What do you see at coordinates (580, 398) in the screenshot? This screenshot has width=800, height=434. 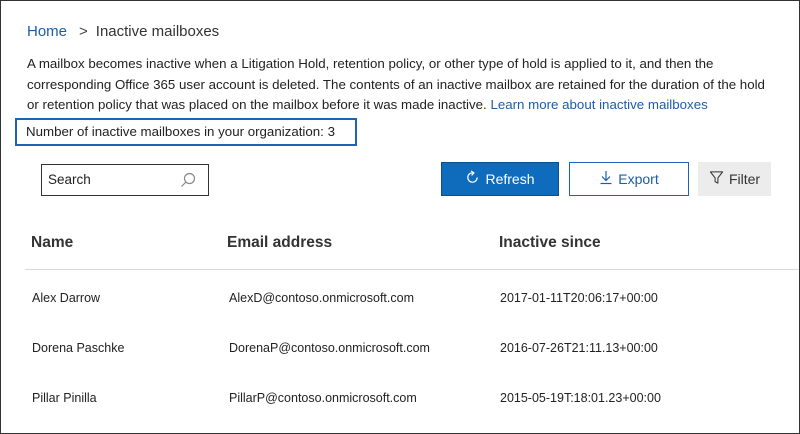 I see `row-inactive-since: 2015-05-19T:18:01.23+00:00` at bounding box center [580, 398].